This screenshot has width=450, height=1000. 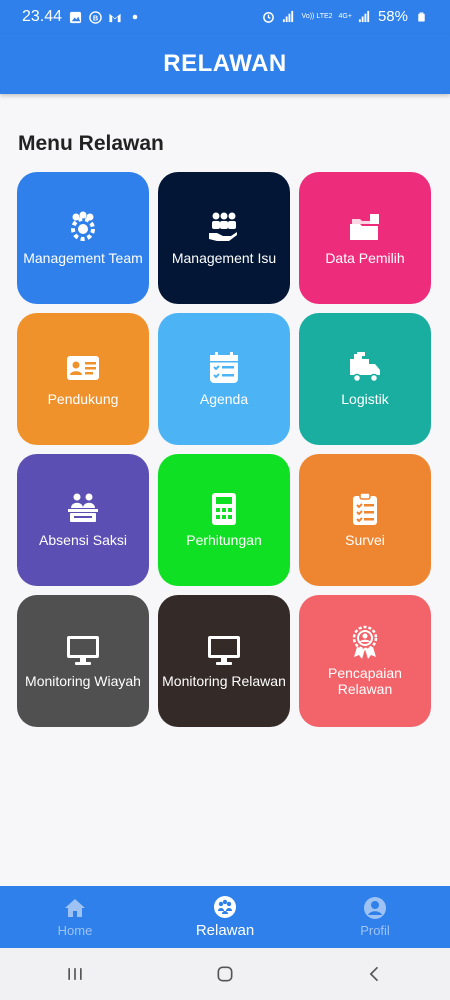 What do you see at coordinates (91, 143) in the screenshot?
I see `section-title: Menu Relawan` at bounding box center [91, 143].